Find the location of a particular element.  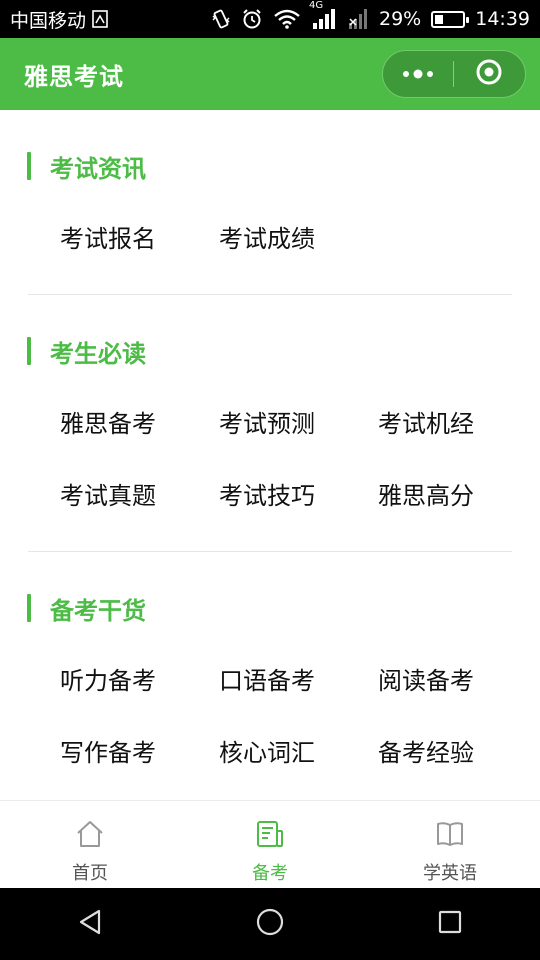

section-grid: 考试报名 考试成绩 is located at coordinates (270, 236).